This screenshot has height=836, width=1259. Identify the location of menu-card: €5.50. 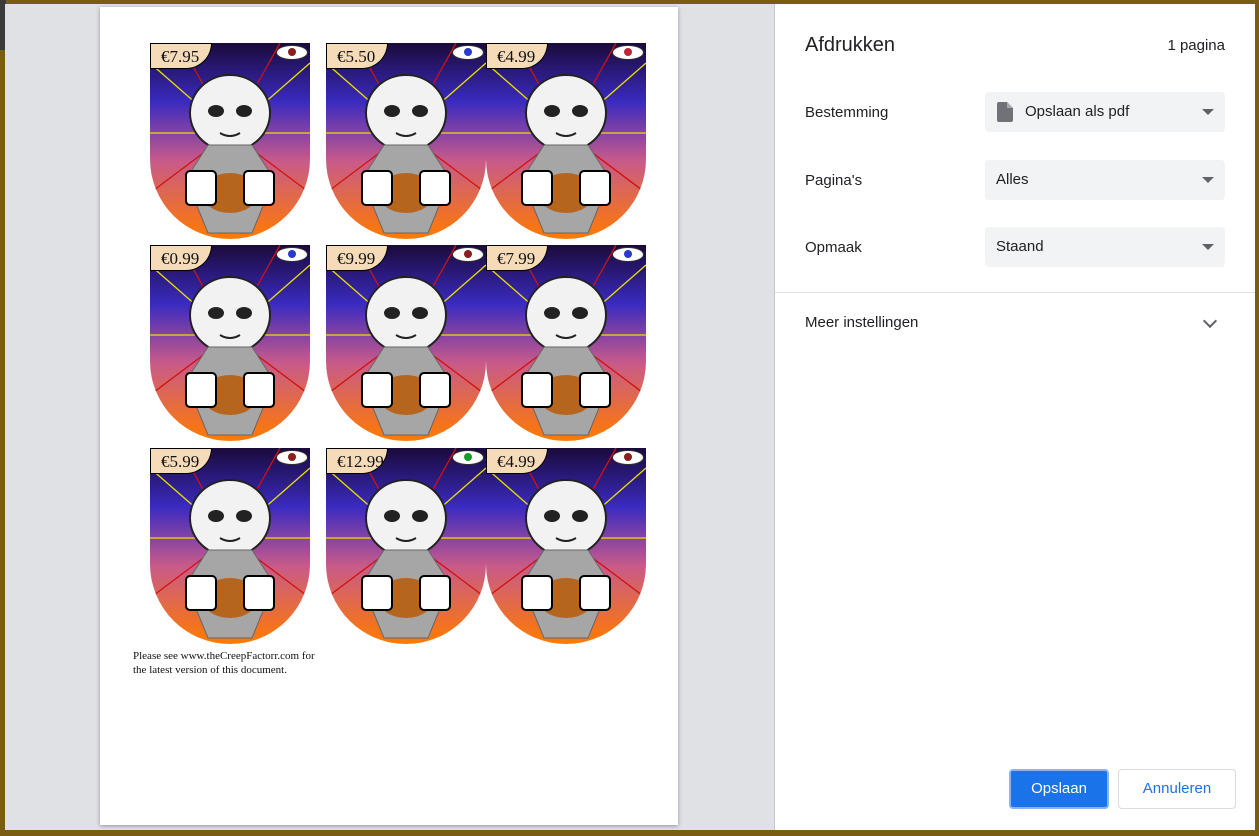
(406, 141).